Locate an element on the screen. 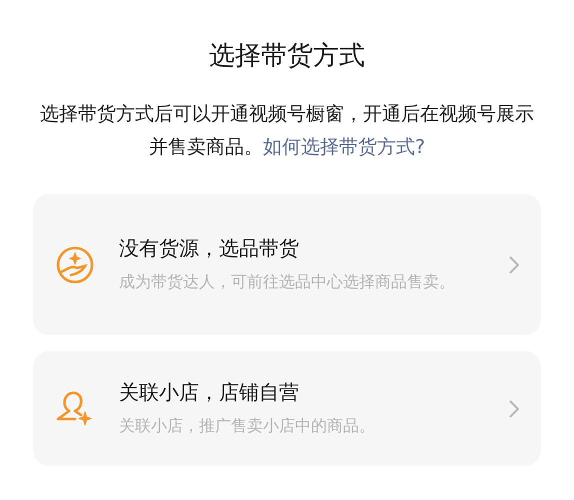 The image size is (574, 500). option-description: 成为带货达人，可前往选品中心选择商品售卖。 is located at coordinates (287, 281).